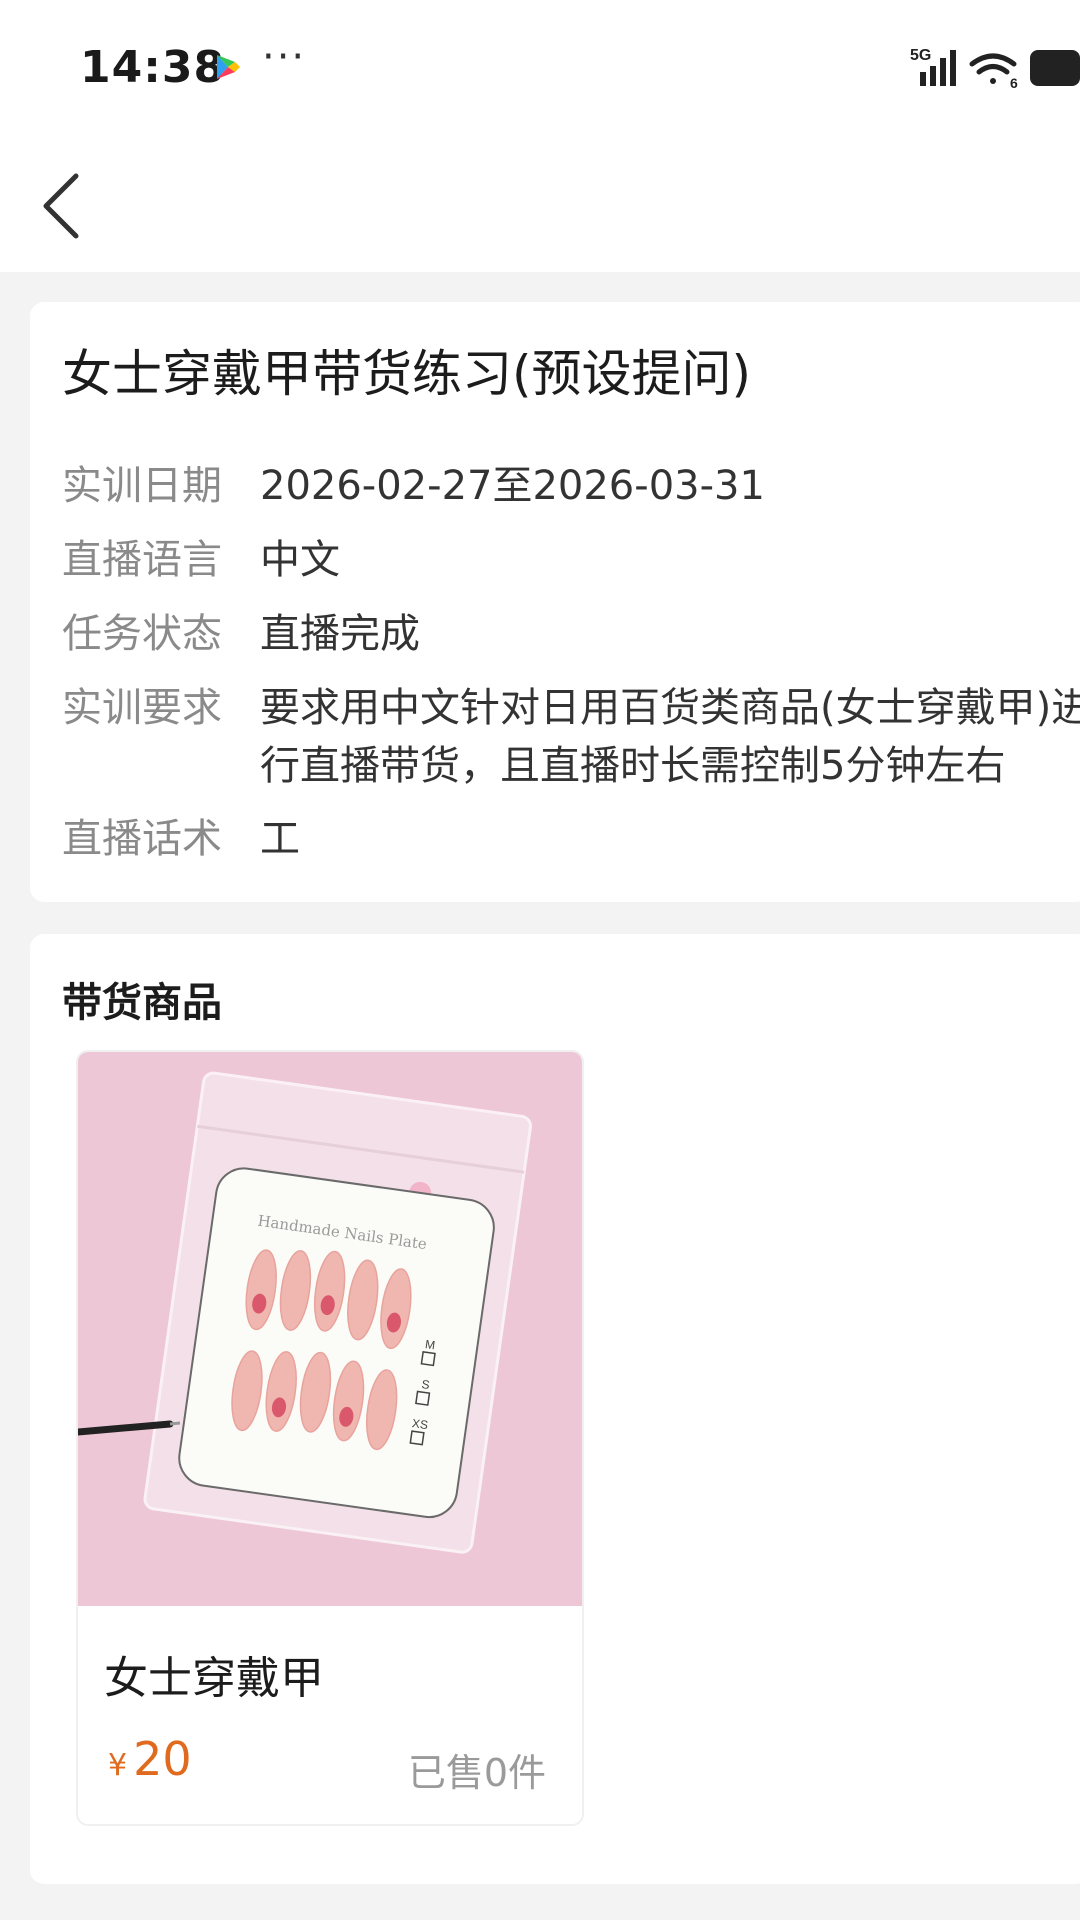 The height and width of the screenshot is (1920, 1080). Describe the element at coordinates (512, 486) in the screenshot. I see `info-value: 2026-02-27至2026-03-31` at that location.